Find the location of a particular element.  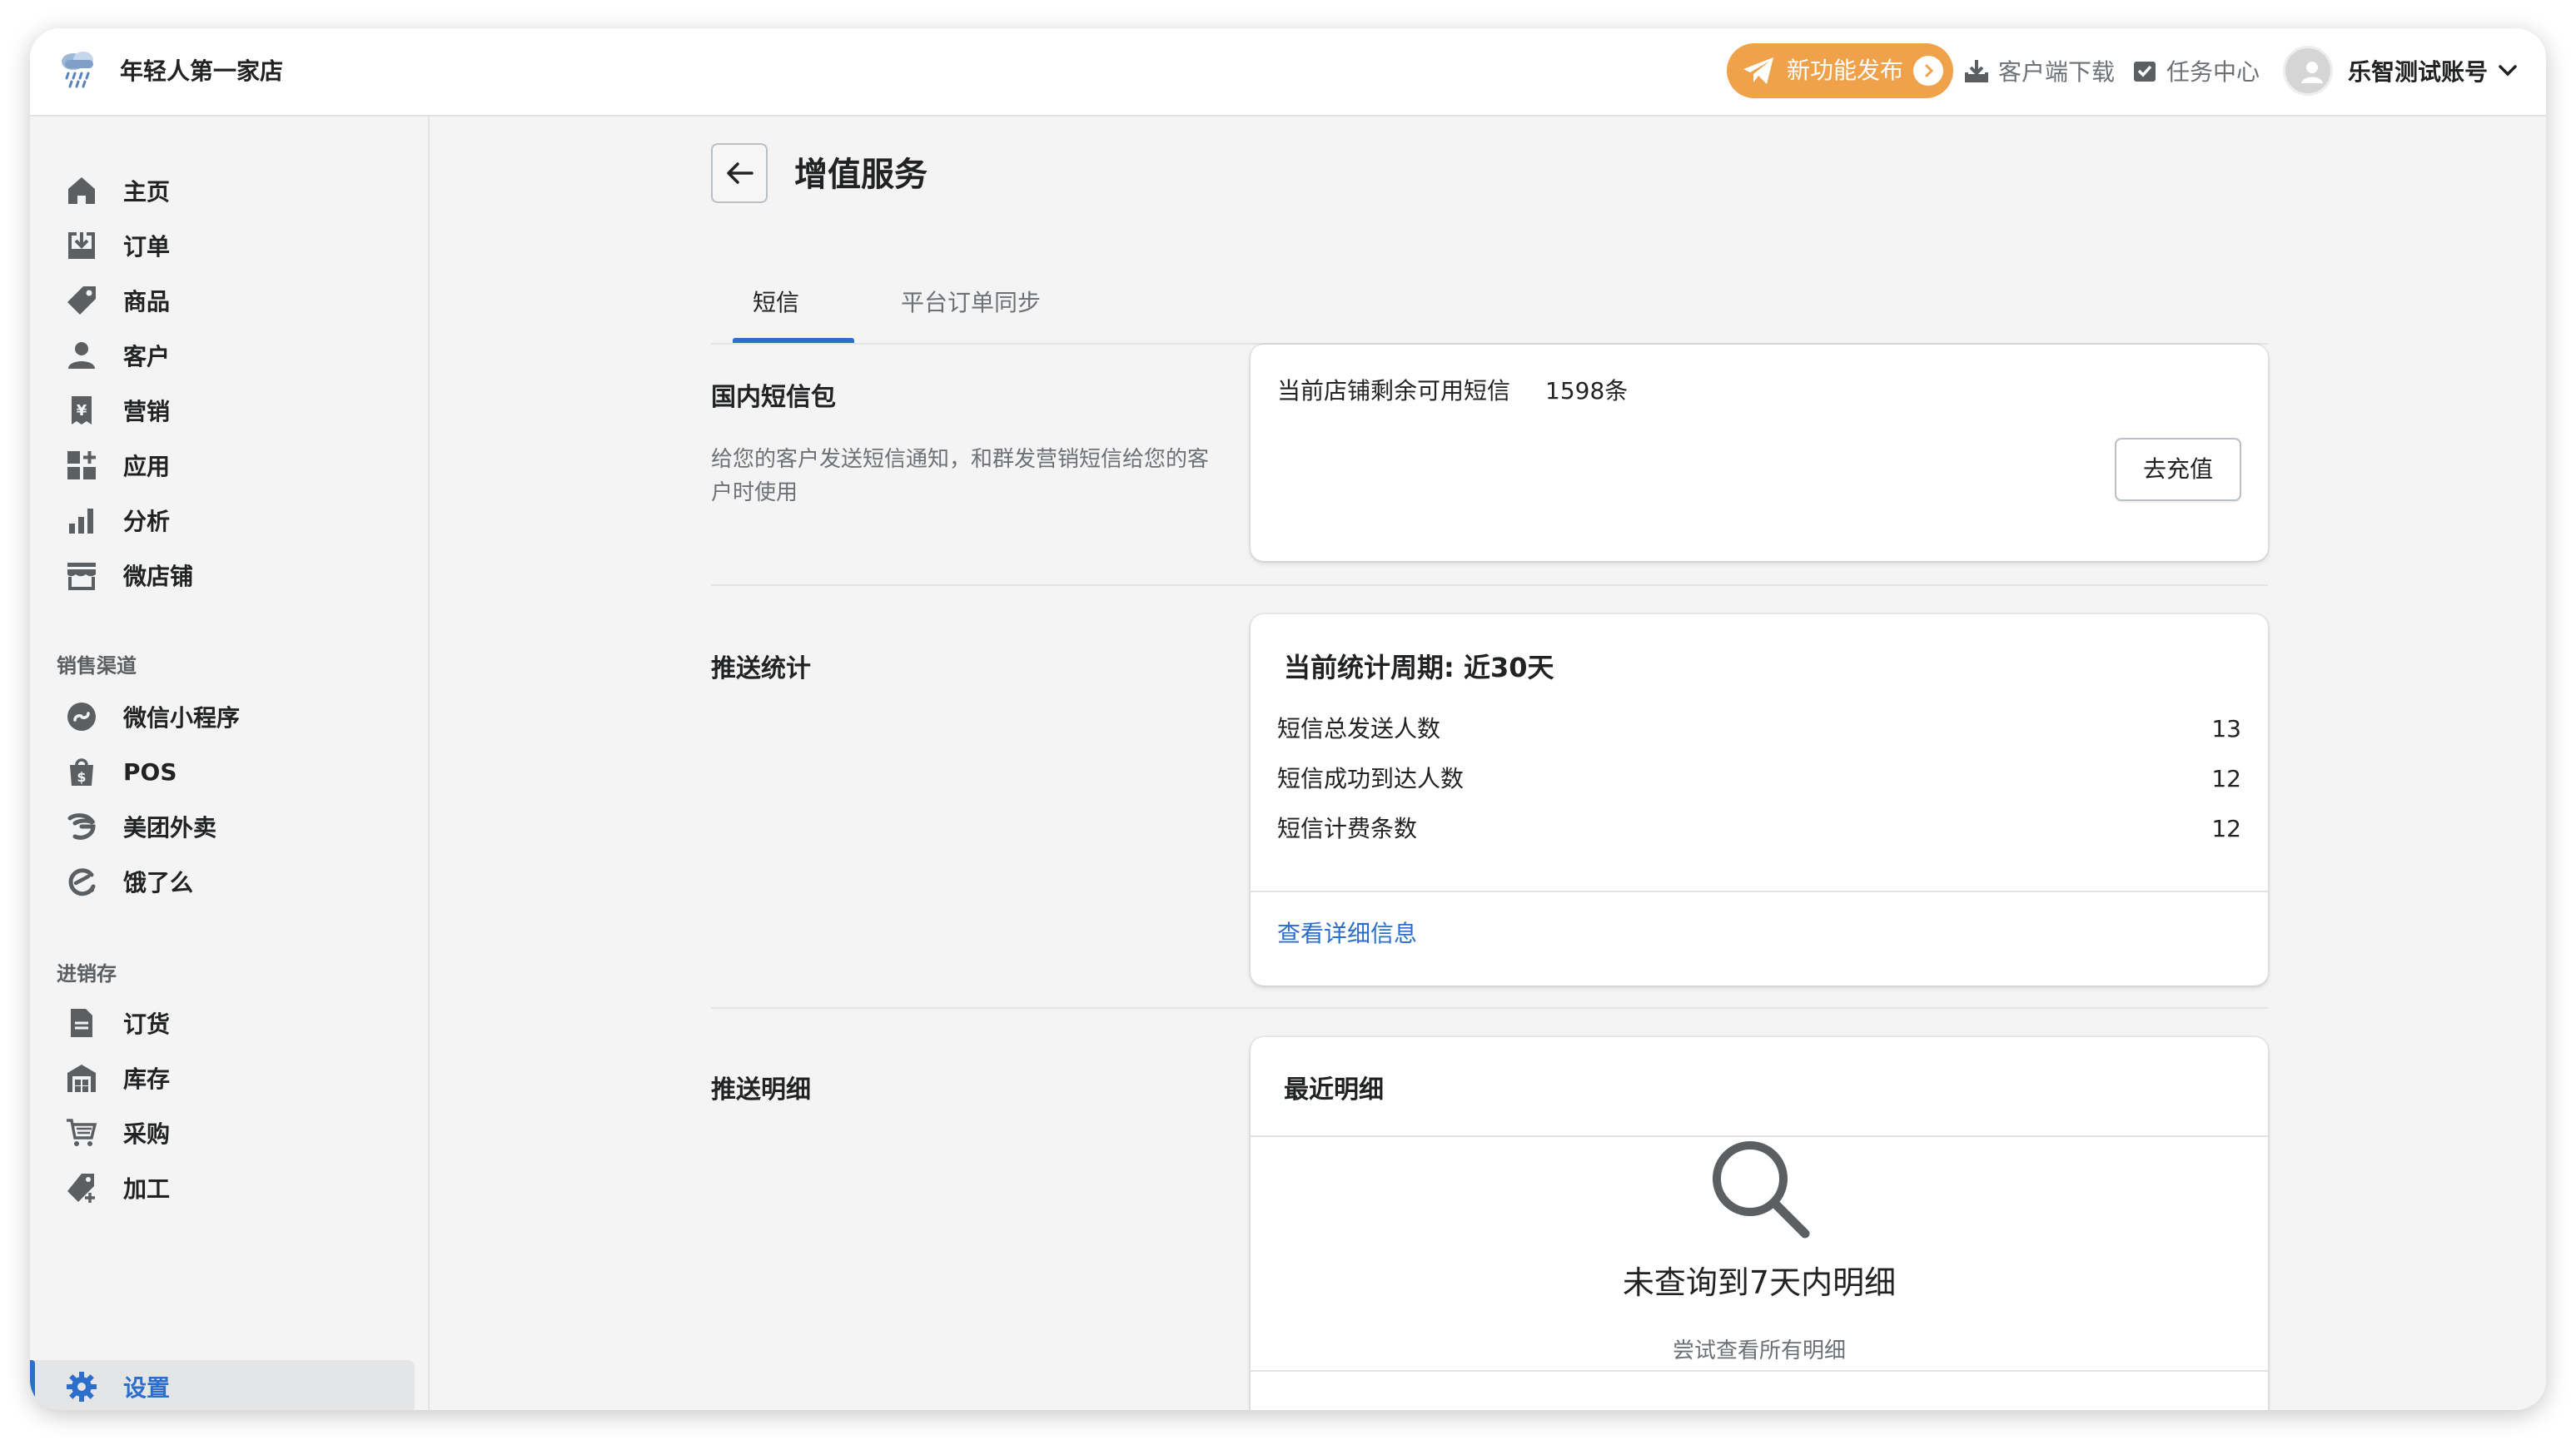

task-check-icon is located at coordinates (2145, 72).